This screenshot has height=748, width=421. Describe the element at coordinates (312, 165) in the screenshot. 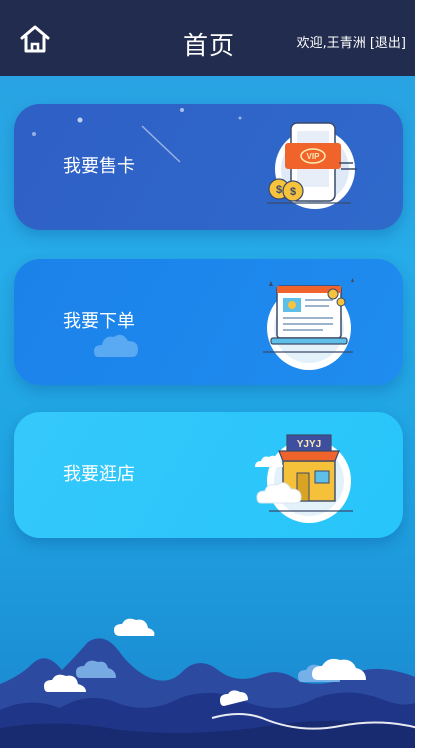

I see `vip-card-icon: VIP $ $` at that location.